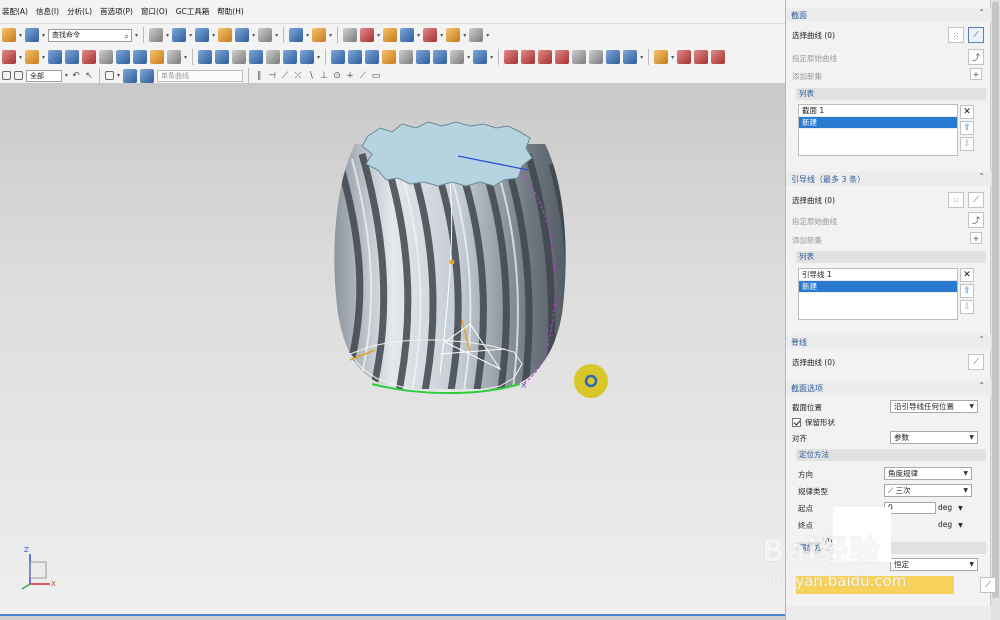  I want to click on sew-icon, so click(423, 57).